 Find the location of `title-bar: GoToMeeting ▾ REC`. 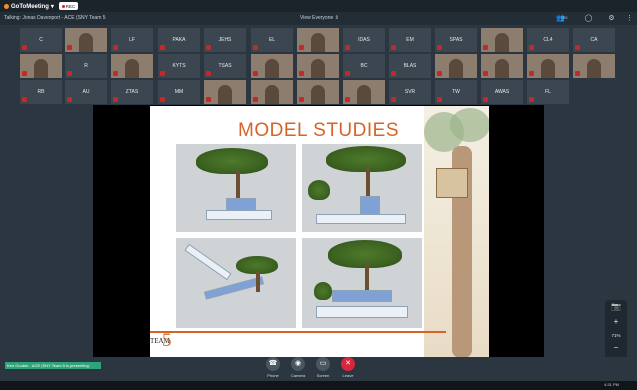

title-bar: GoToMeeting ▾ REC is located at coordinates (318, 6).